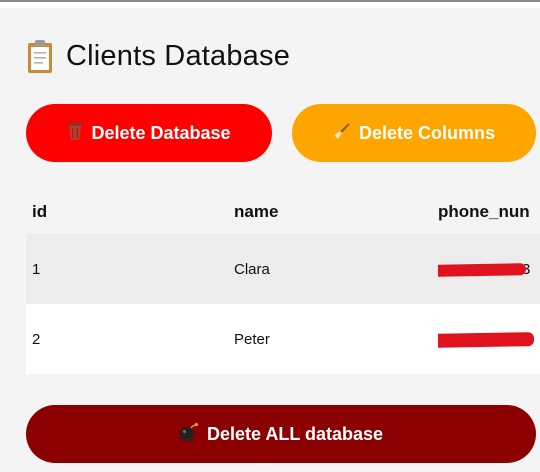 The image size is (540, 472). What do you see at coordinates (40, 56) in the screenshot?
I see `clipboard-icon` at bounding box center [40, 56].